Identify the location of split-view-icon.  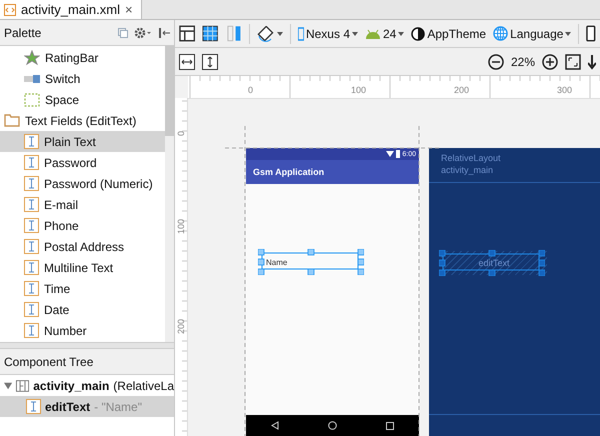
(234, 33).